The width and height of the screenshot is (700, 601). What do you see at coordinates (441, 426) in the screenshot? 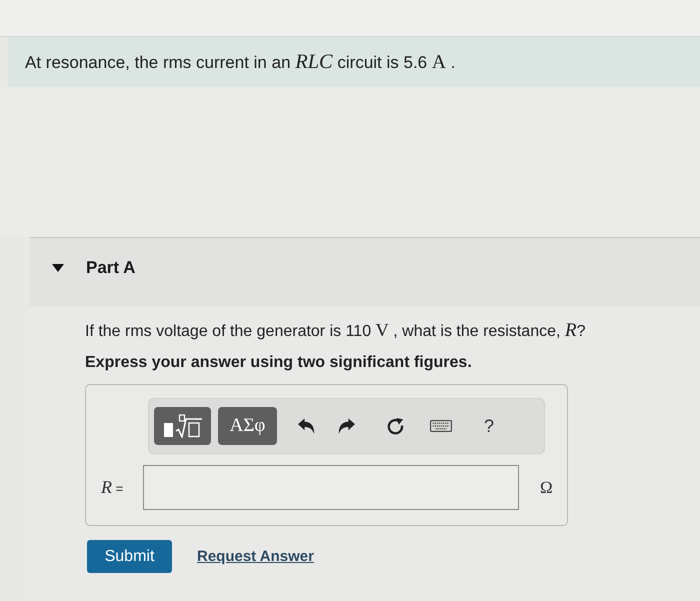
I see `keyboard-icon` at bounding box center [441, 426].